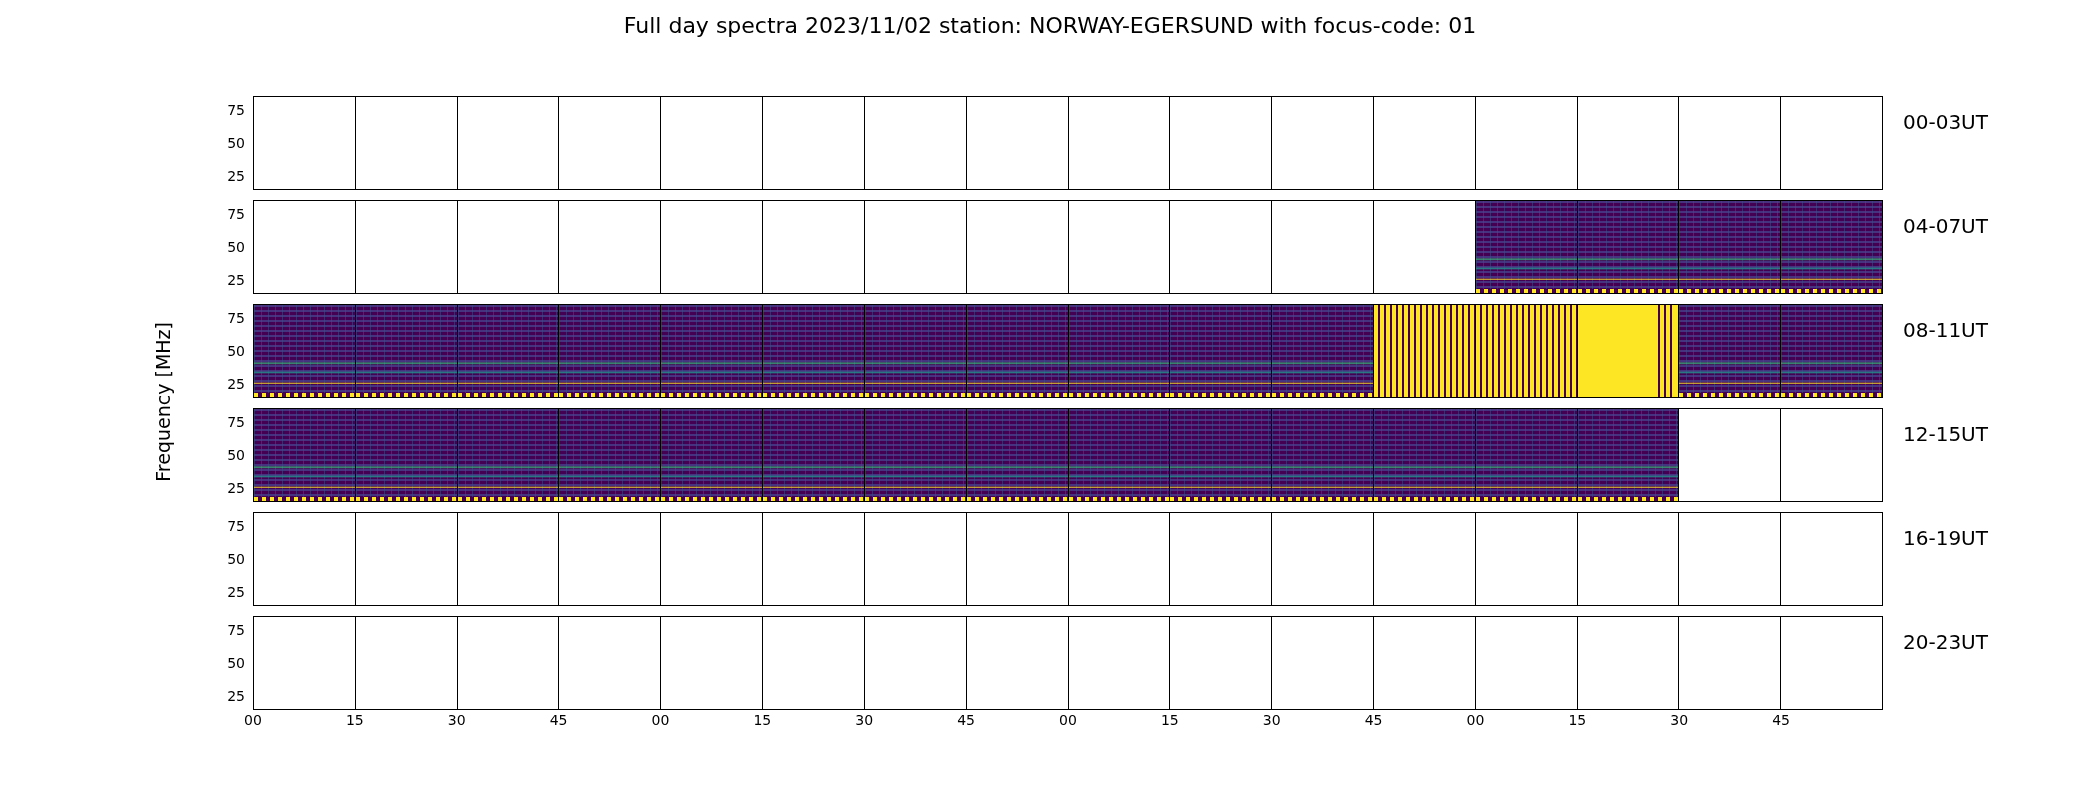 The width and height of the screenshot is (2100, 800). I want to click on y-axis-label: Frequency [MHz], so click(163, 402).